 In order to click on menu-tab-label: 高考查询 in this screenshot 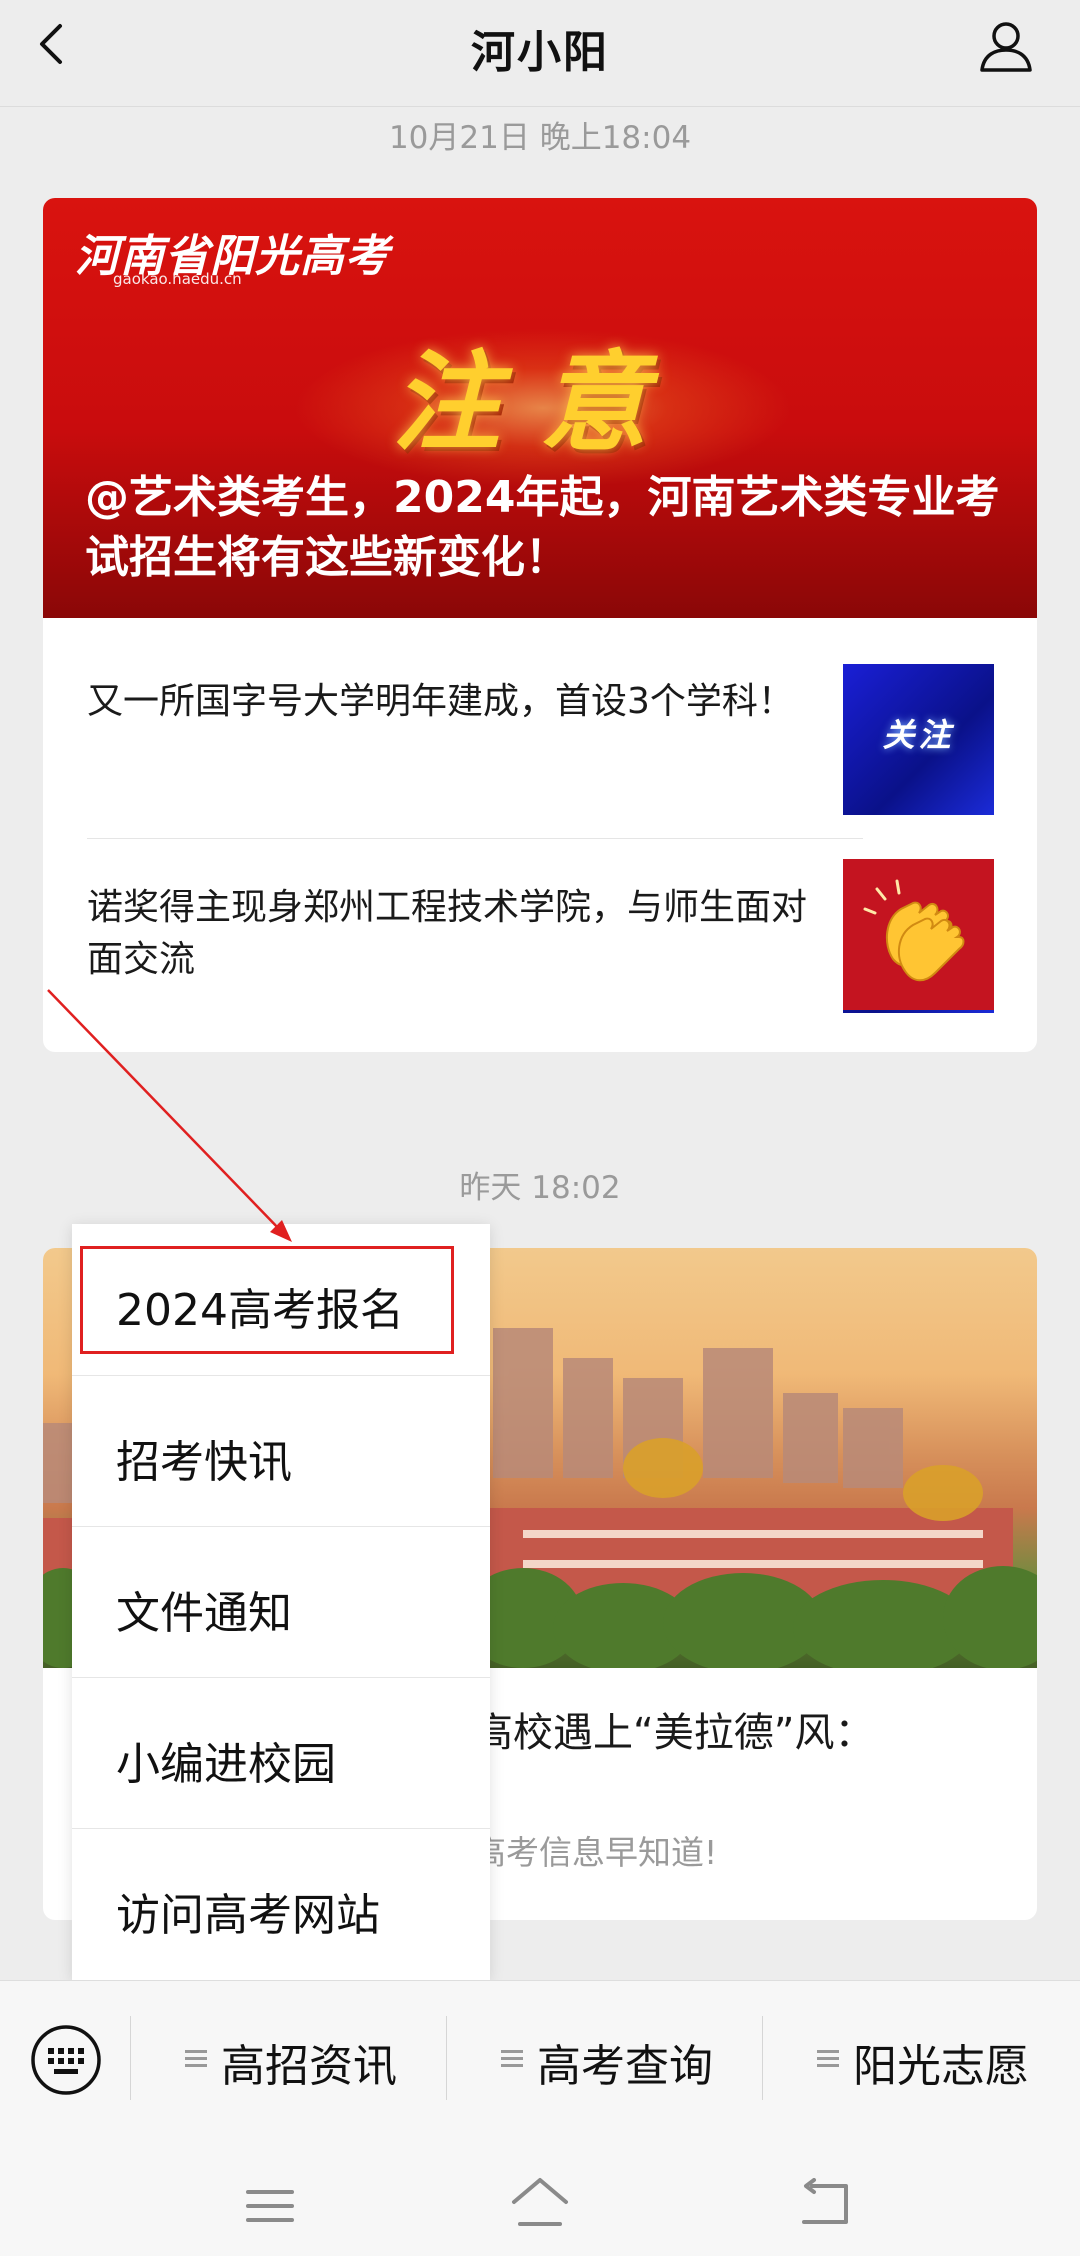, I will do `click(625, 2062)`.